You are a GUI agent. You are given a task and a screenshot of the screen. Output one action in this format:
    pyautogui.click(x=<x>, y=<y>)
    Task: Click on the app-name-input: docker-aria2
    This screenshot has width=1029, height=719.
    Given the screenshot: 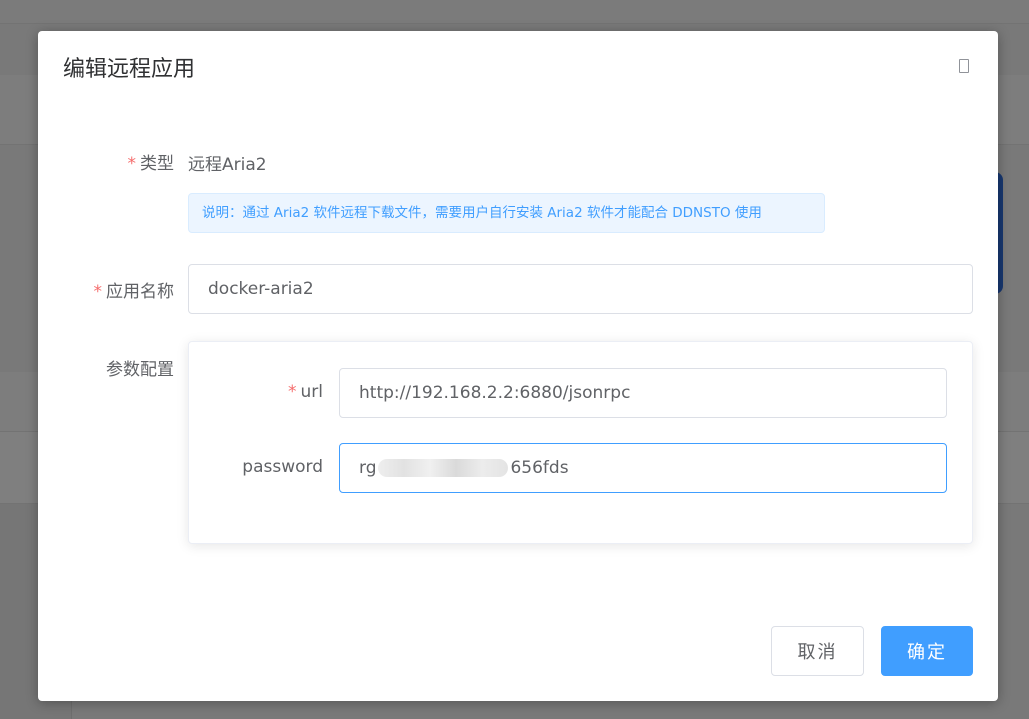 What is the action you would take?
    pyautogui.click(x=580, y=289)
    